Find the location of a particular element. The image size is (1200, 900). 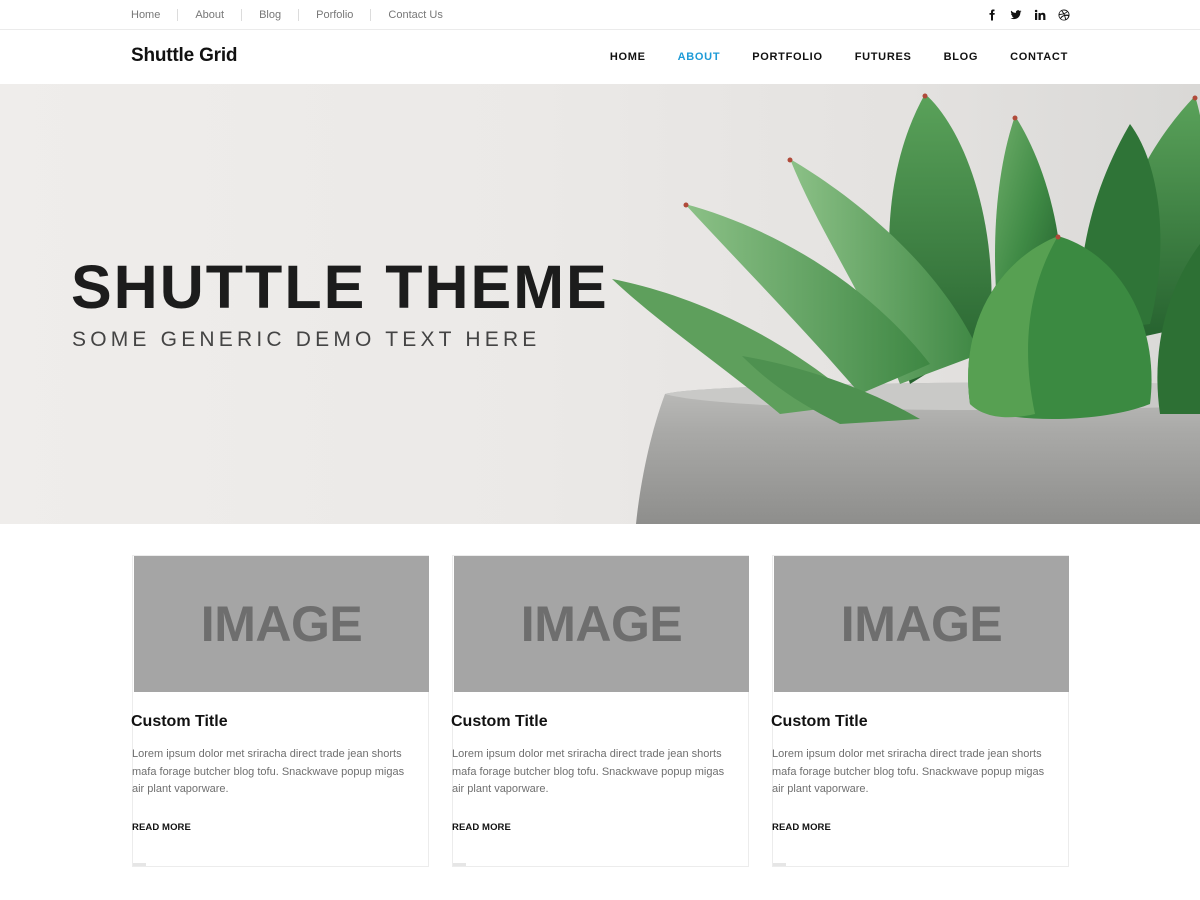

nav-portfolio: PORTFOLIO is located at coordinates (787, 57).